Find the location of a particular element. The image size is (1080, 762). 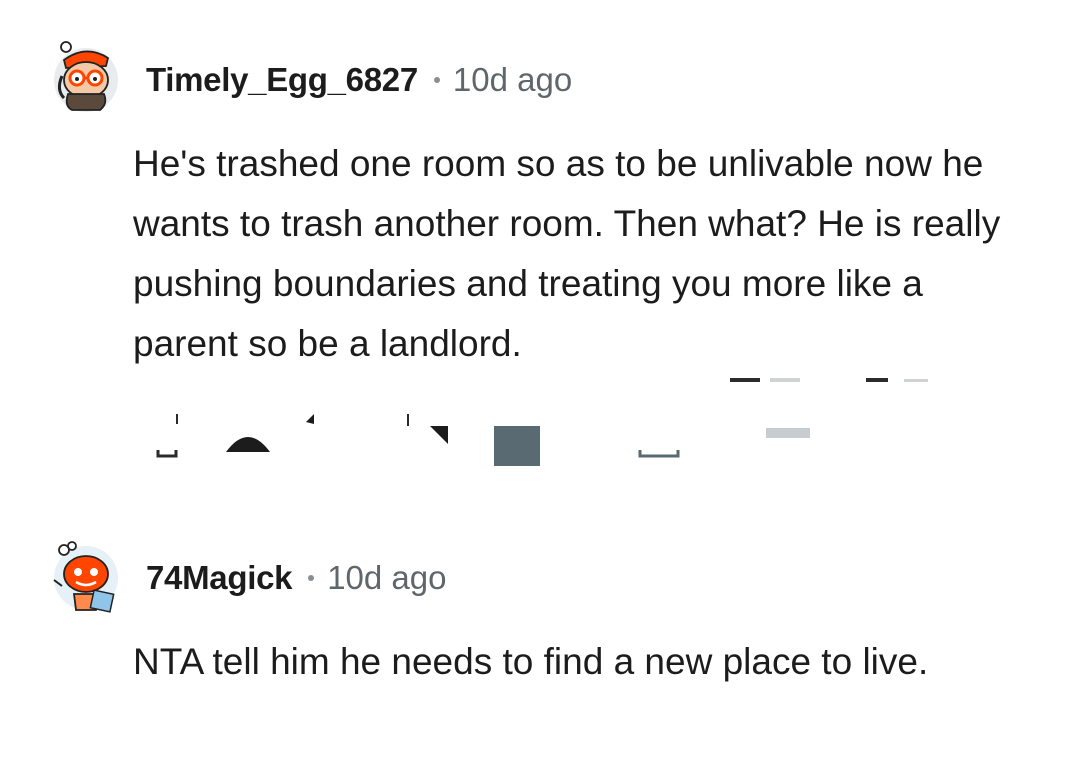

username-link: 74Magick is located at coordinates (219, 578).